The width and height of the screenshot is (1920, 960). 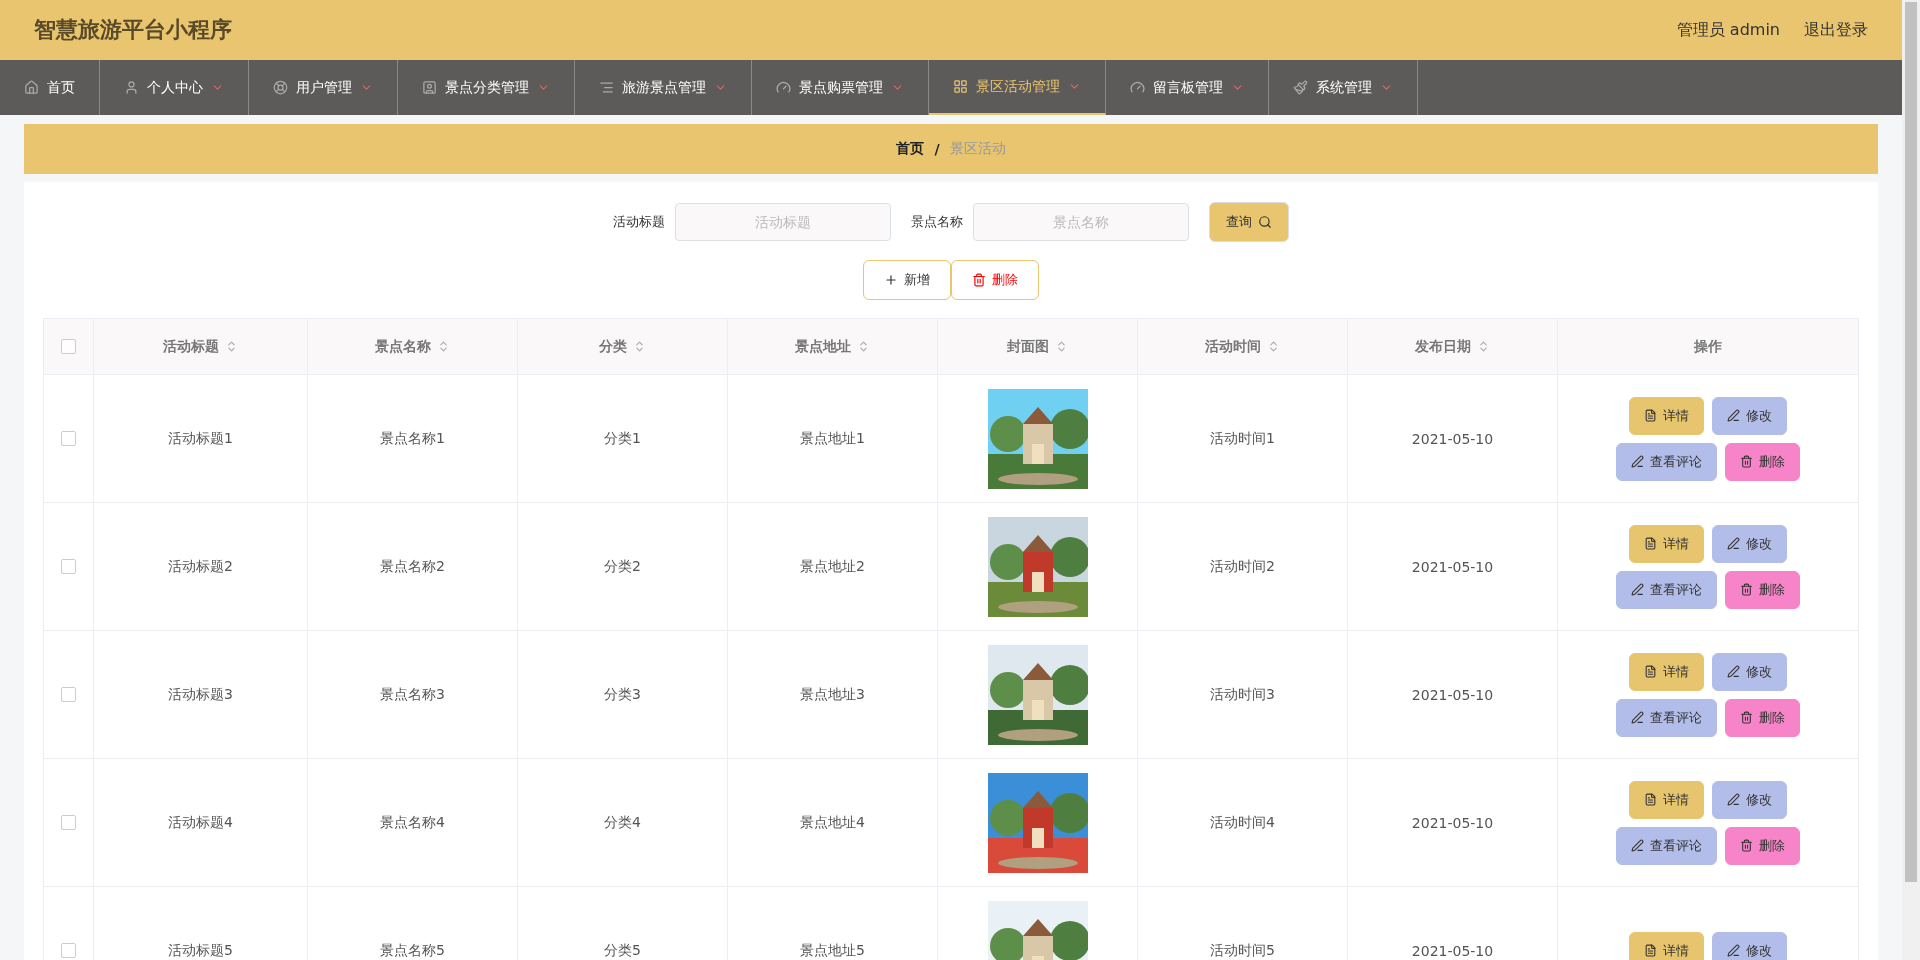 I want to click on breadcrumb-current: 景区活动, so click(x=977, y=149).